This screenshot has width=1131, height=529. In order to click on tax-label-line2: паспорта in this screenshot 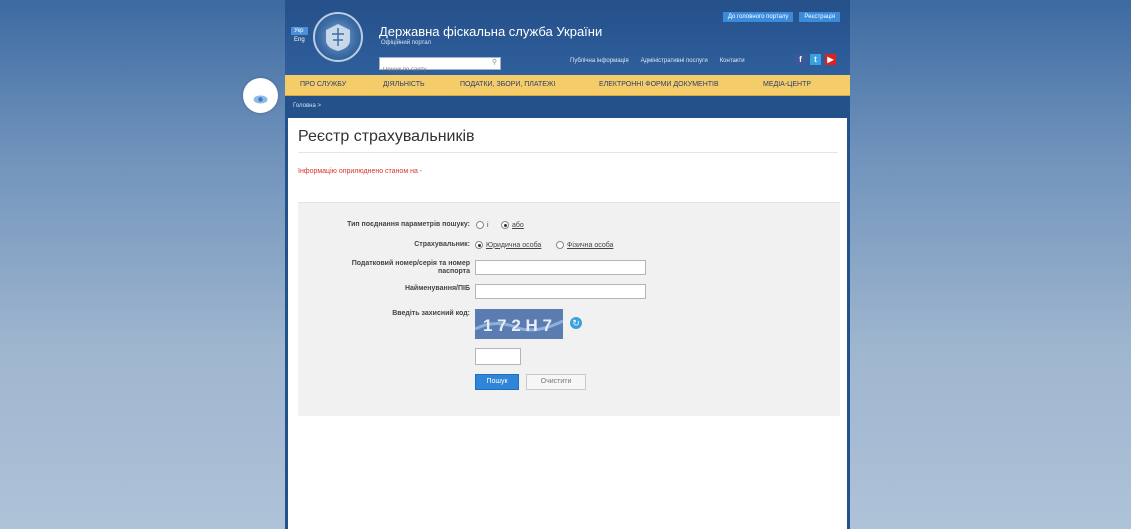, I will do `click(453, 271)`.